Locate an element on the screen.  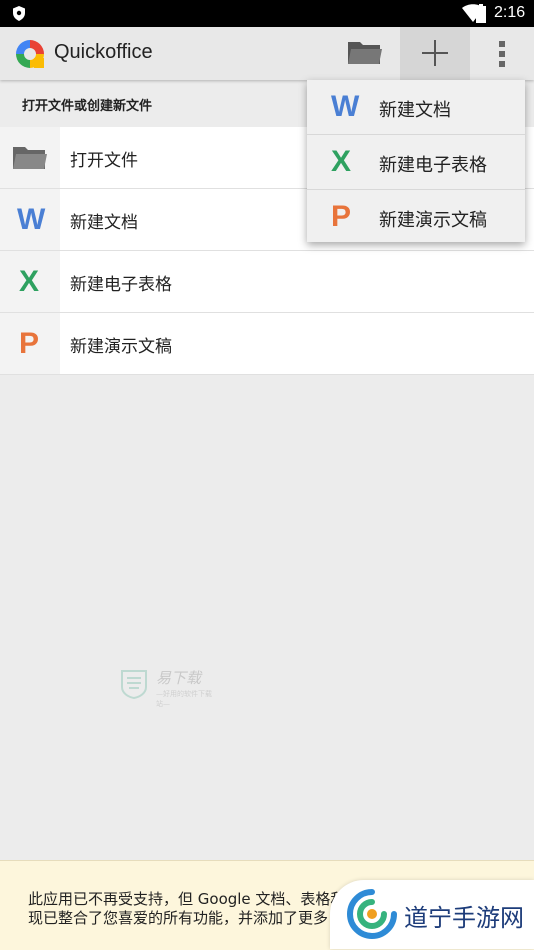
badge-text: 道宁手游网 is located at coordinates (464, 918).